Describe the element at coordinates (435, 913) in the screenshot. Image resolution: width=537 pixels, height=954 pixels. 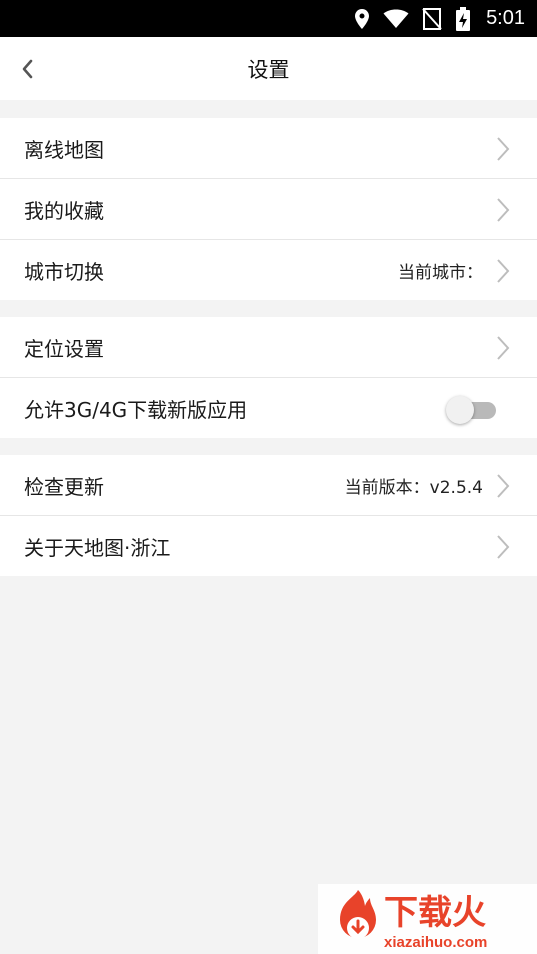
I see `watermark-brand: 下载火` at that location.